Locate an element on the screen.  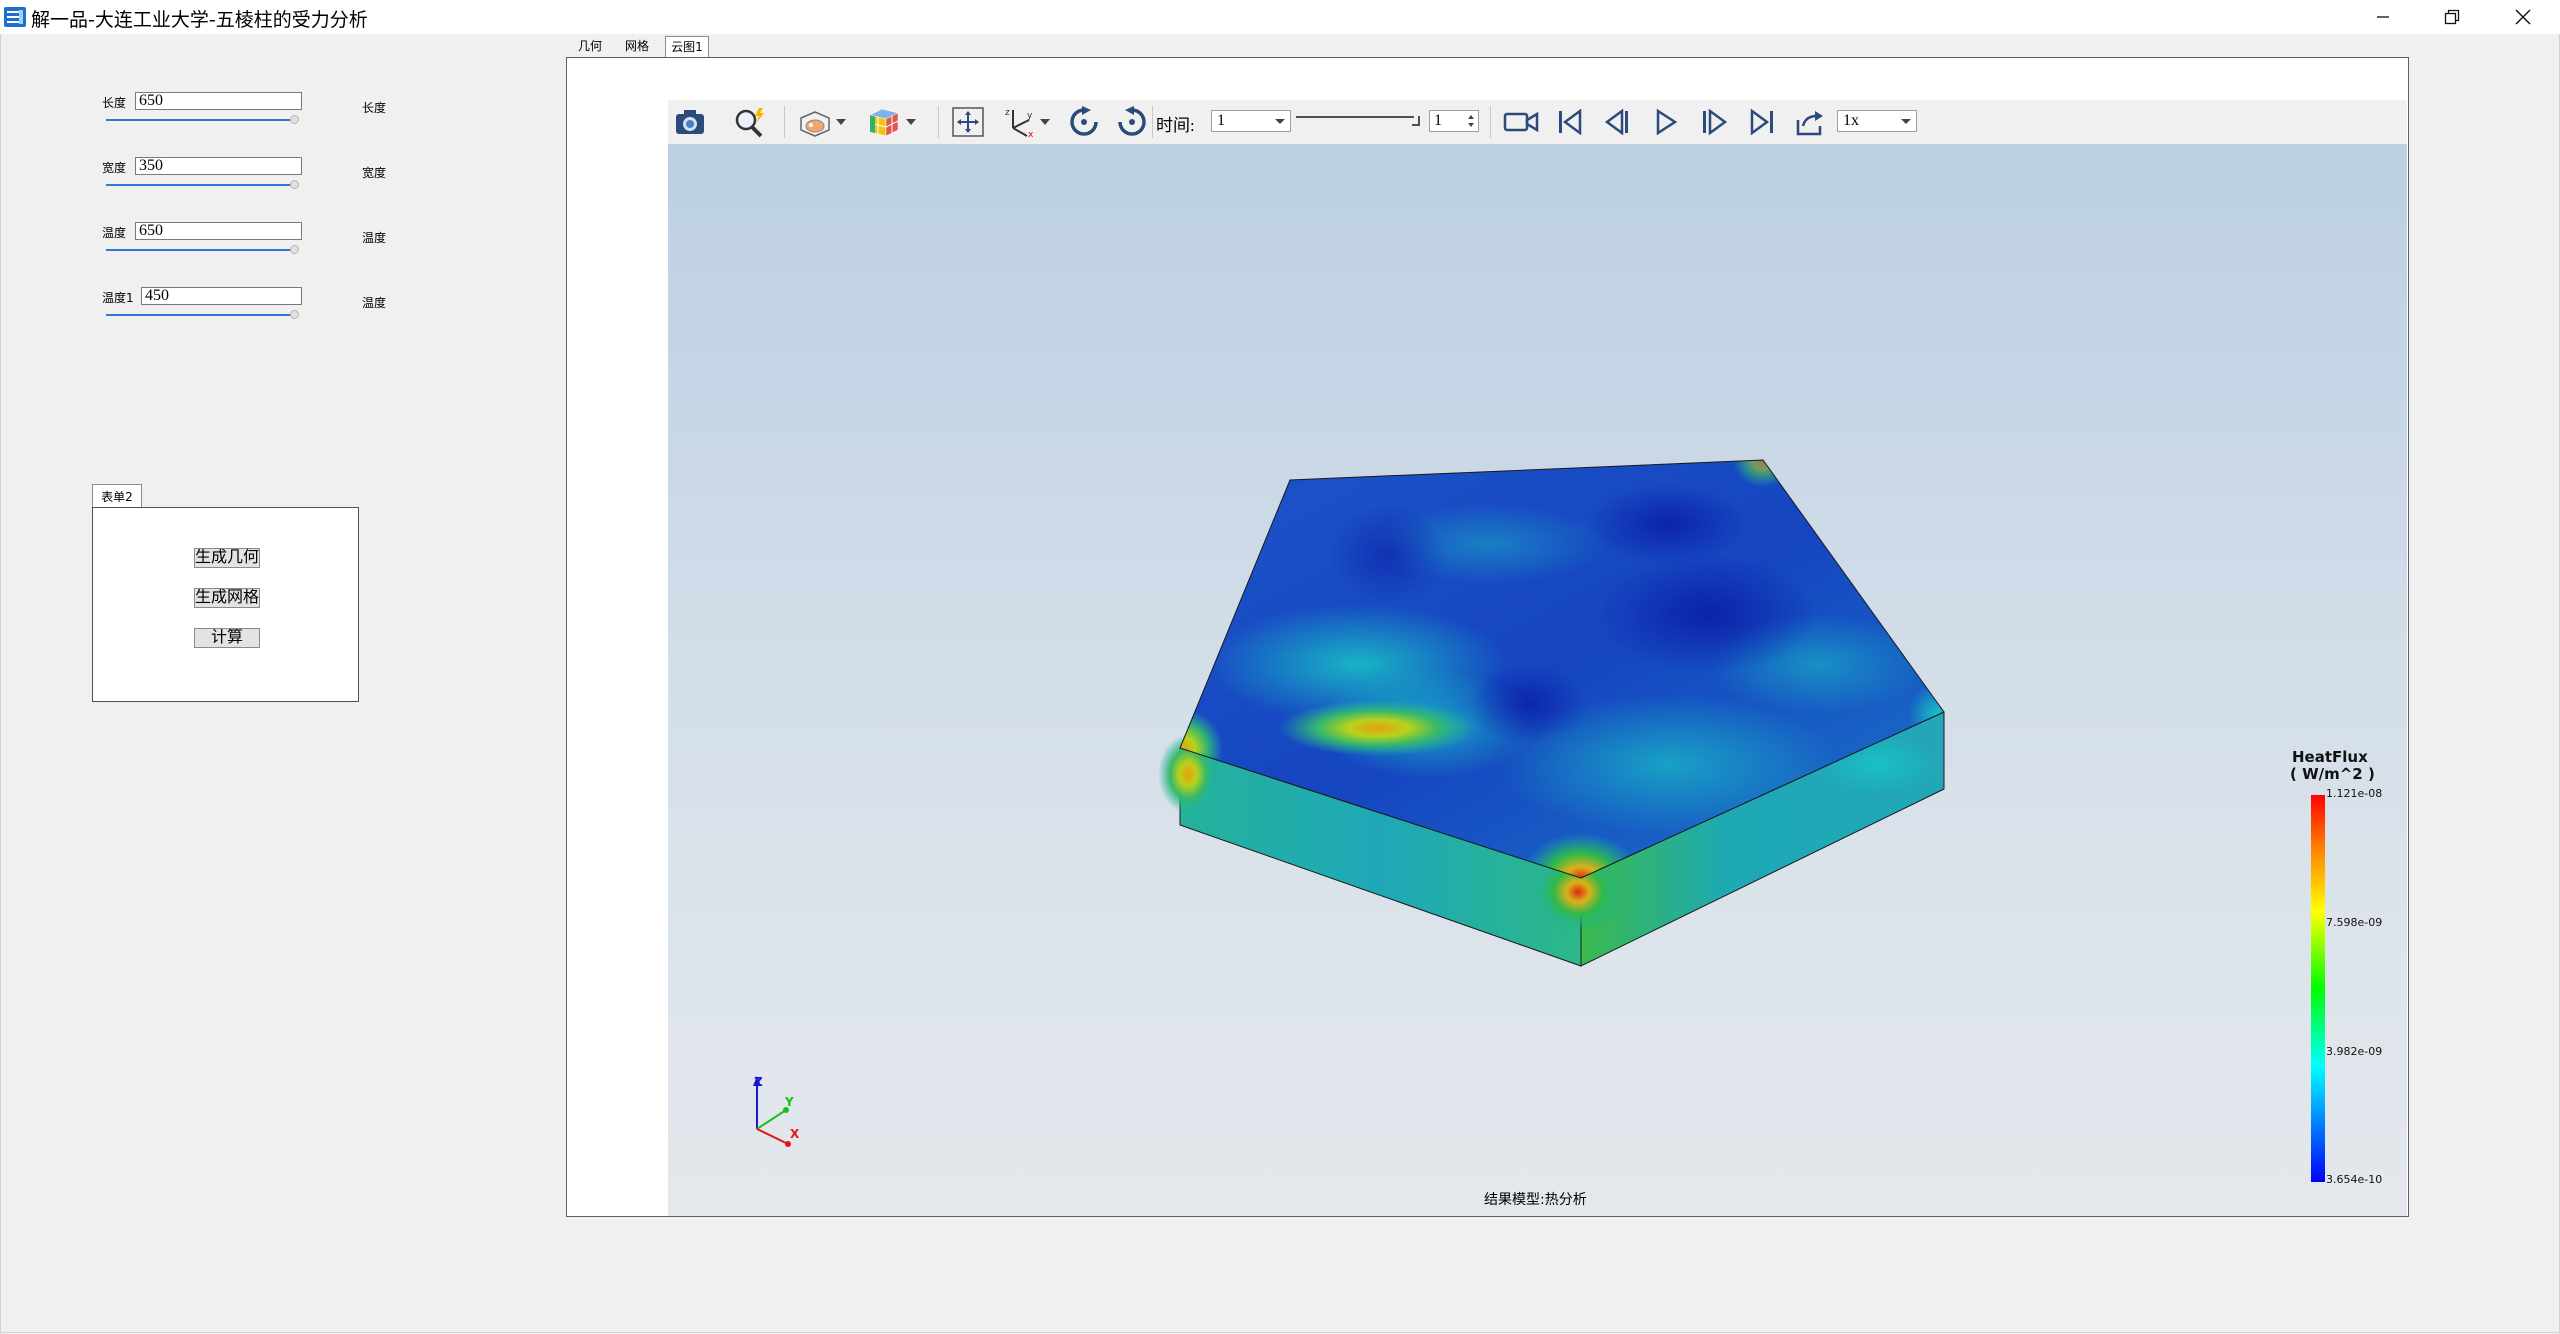
minimize-icon is located at coordinates (2383, 17).